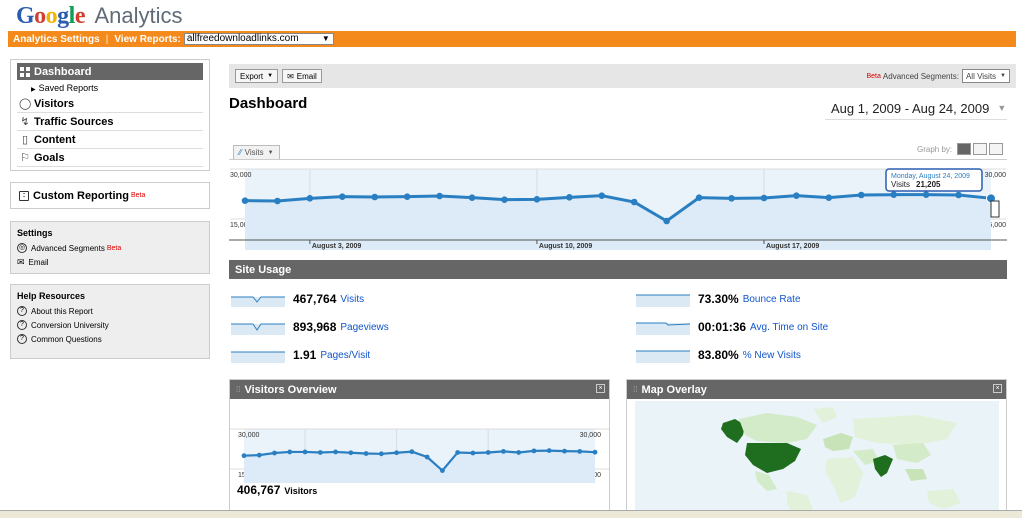  I want to click on nav-goals-label: Goals, so click(49, 157).